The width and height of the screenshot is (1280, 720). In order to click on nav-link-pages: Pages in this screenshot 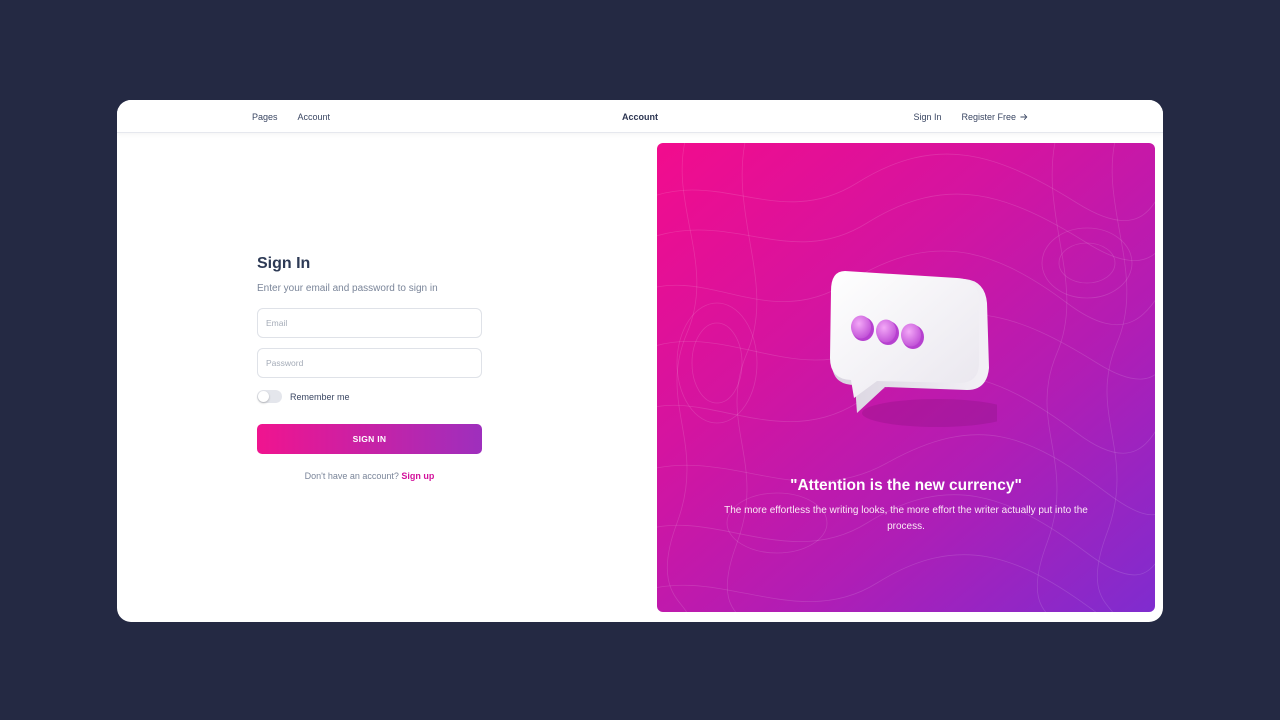, I will do `click(265, 117)`.